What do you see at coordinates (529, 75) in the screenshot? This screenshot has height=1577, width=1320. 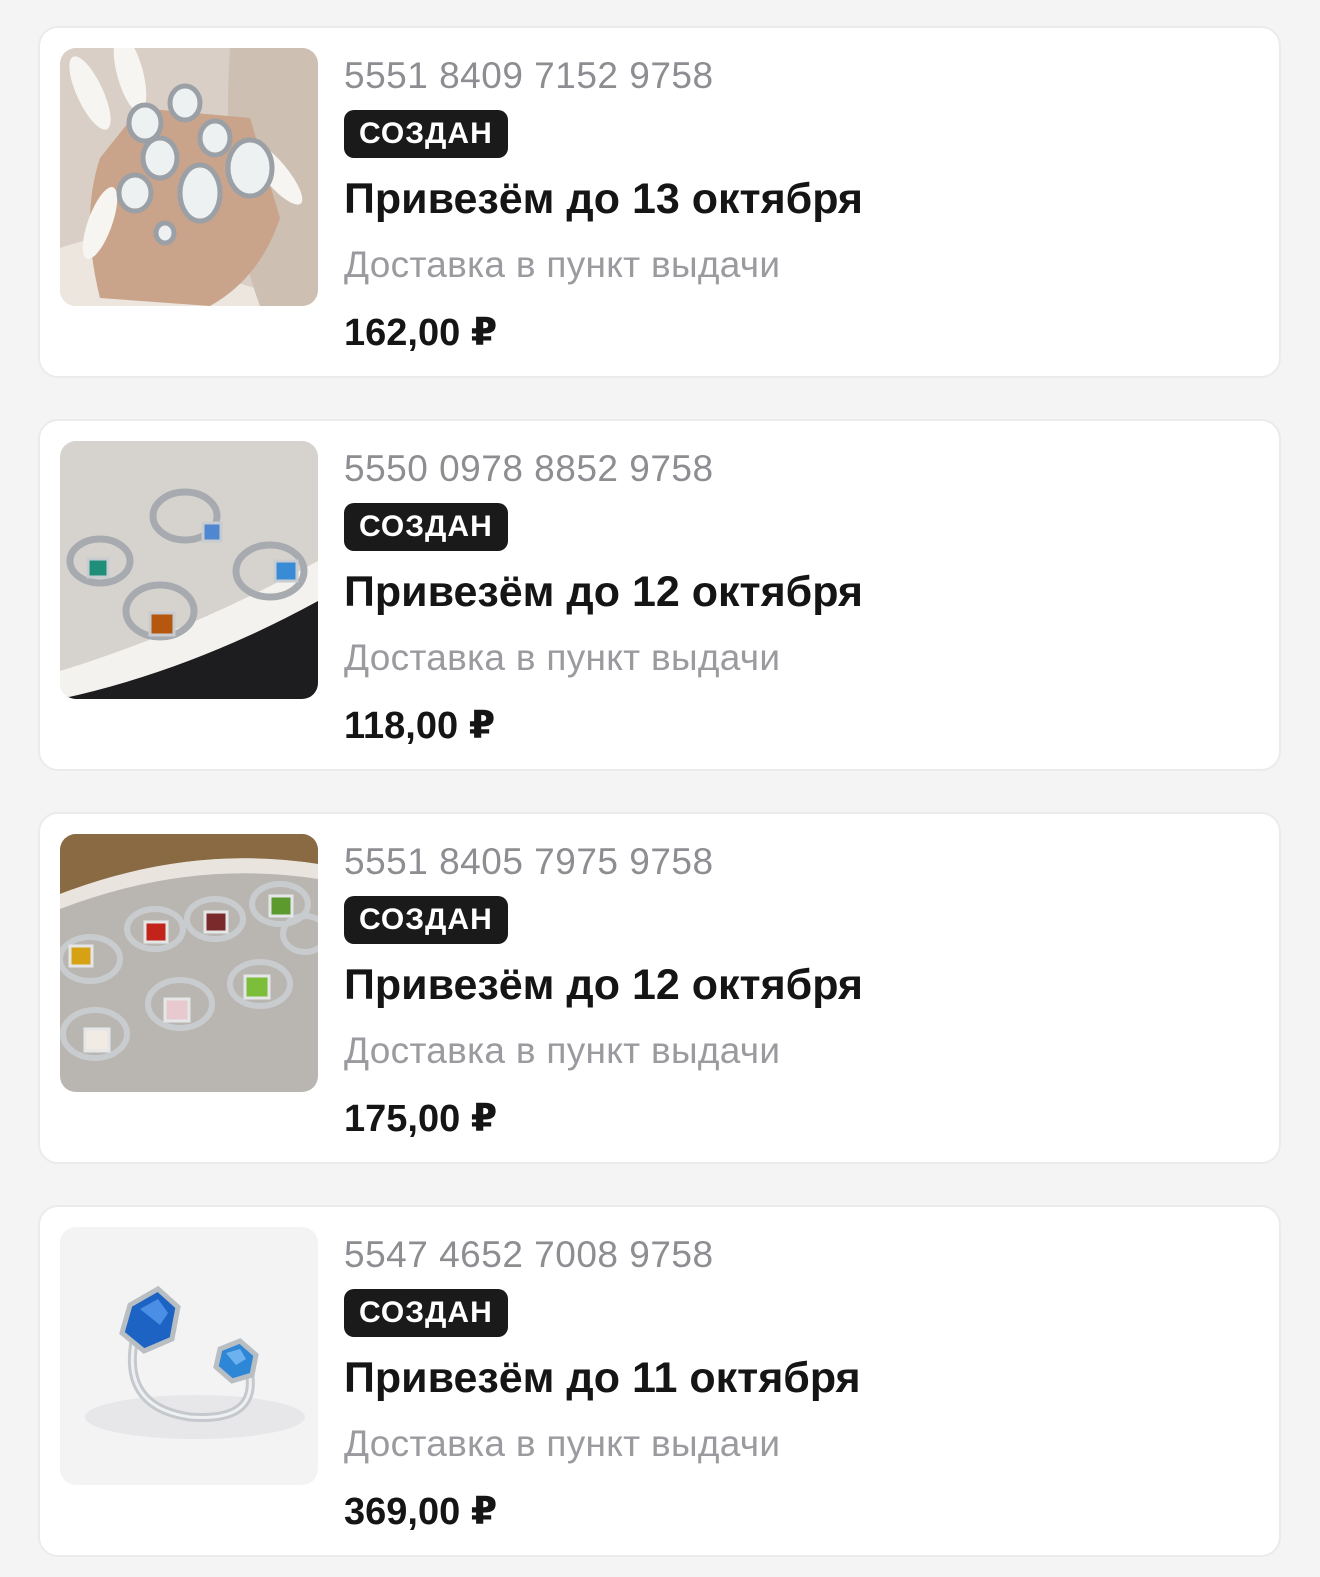 I see `order-number: 5551 8409 7152 9758` at bounding box center [529, 75].